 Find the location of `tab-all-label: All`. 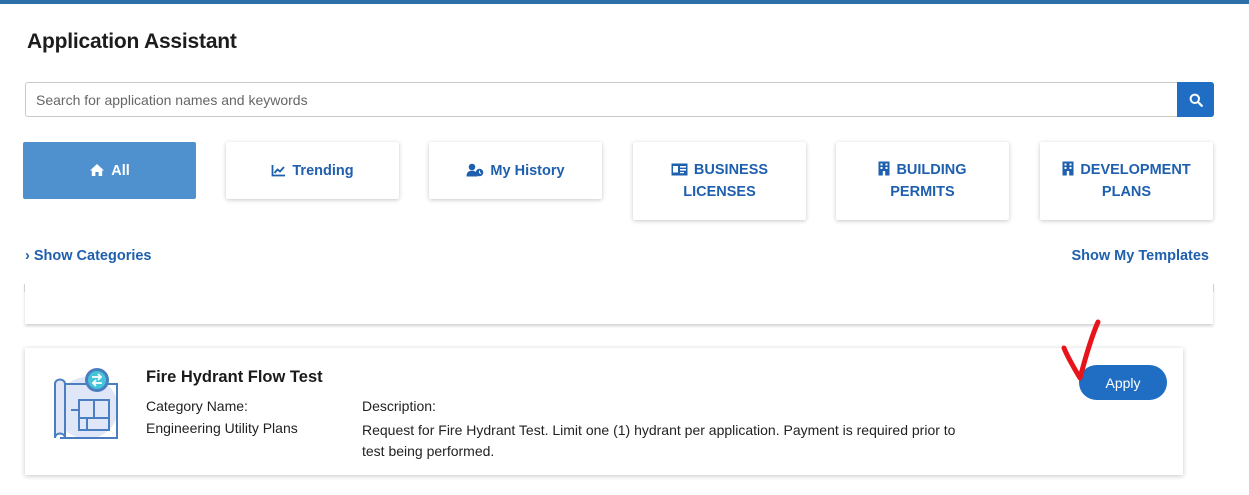

tab-all-label: All is located at coordinates (120, 170).